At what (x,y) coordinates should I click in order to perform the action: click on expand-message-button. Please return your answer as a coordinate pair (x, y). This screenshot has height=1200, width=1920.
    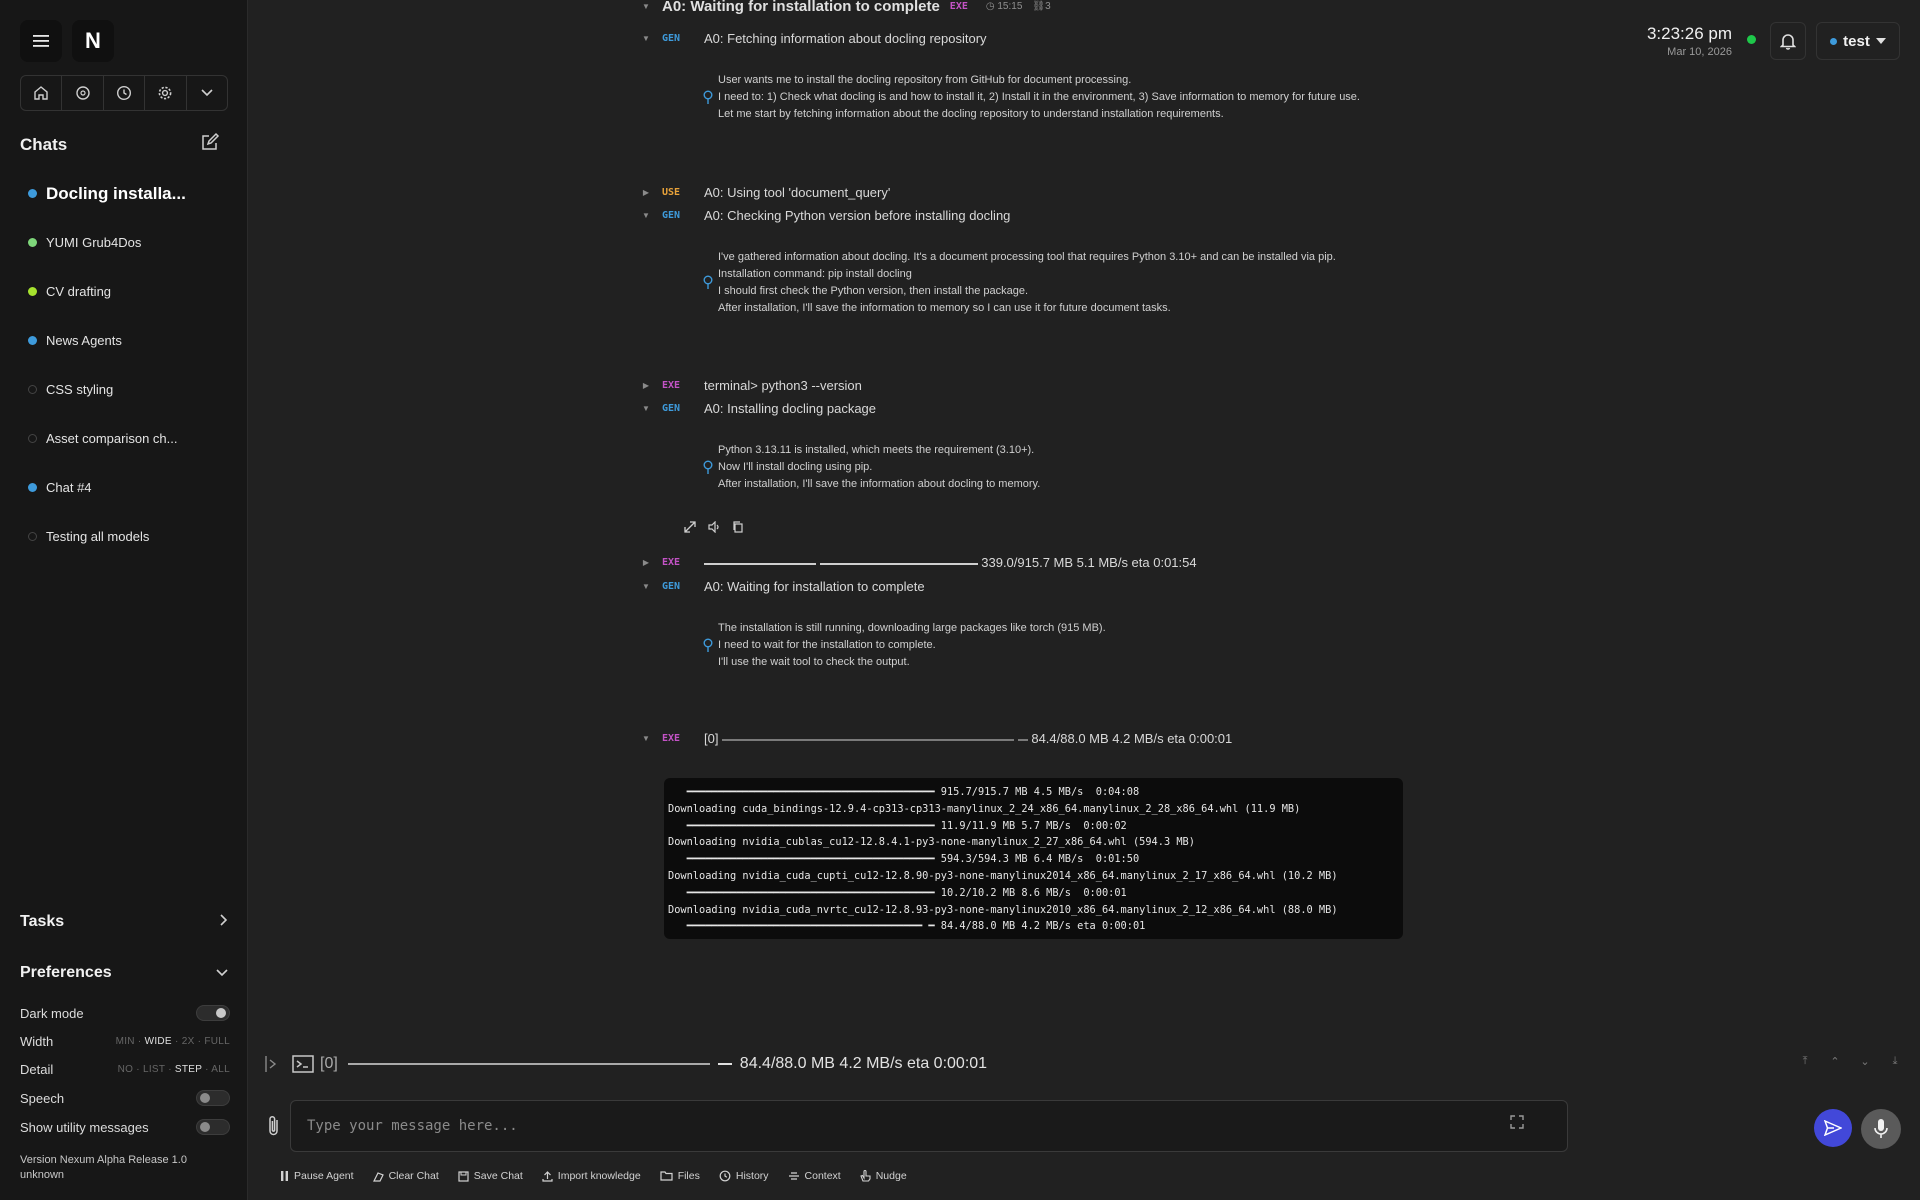
    Looking at the image, I should click on (690, 528).